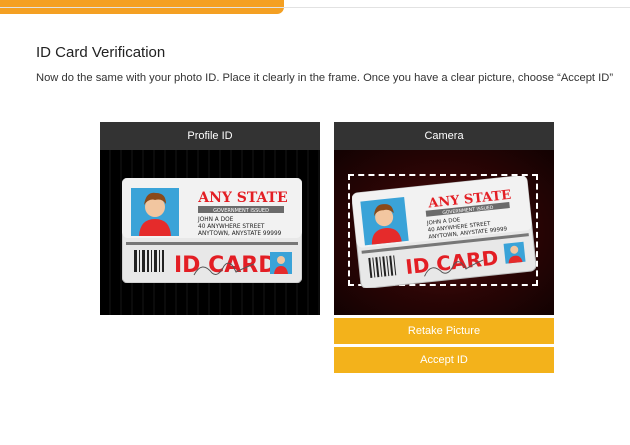  What do you see at coordinates (210, 136) in the screenshot?
I see `profile-id-header: Profile ID` at bounding box center [210, 136].